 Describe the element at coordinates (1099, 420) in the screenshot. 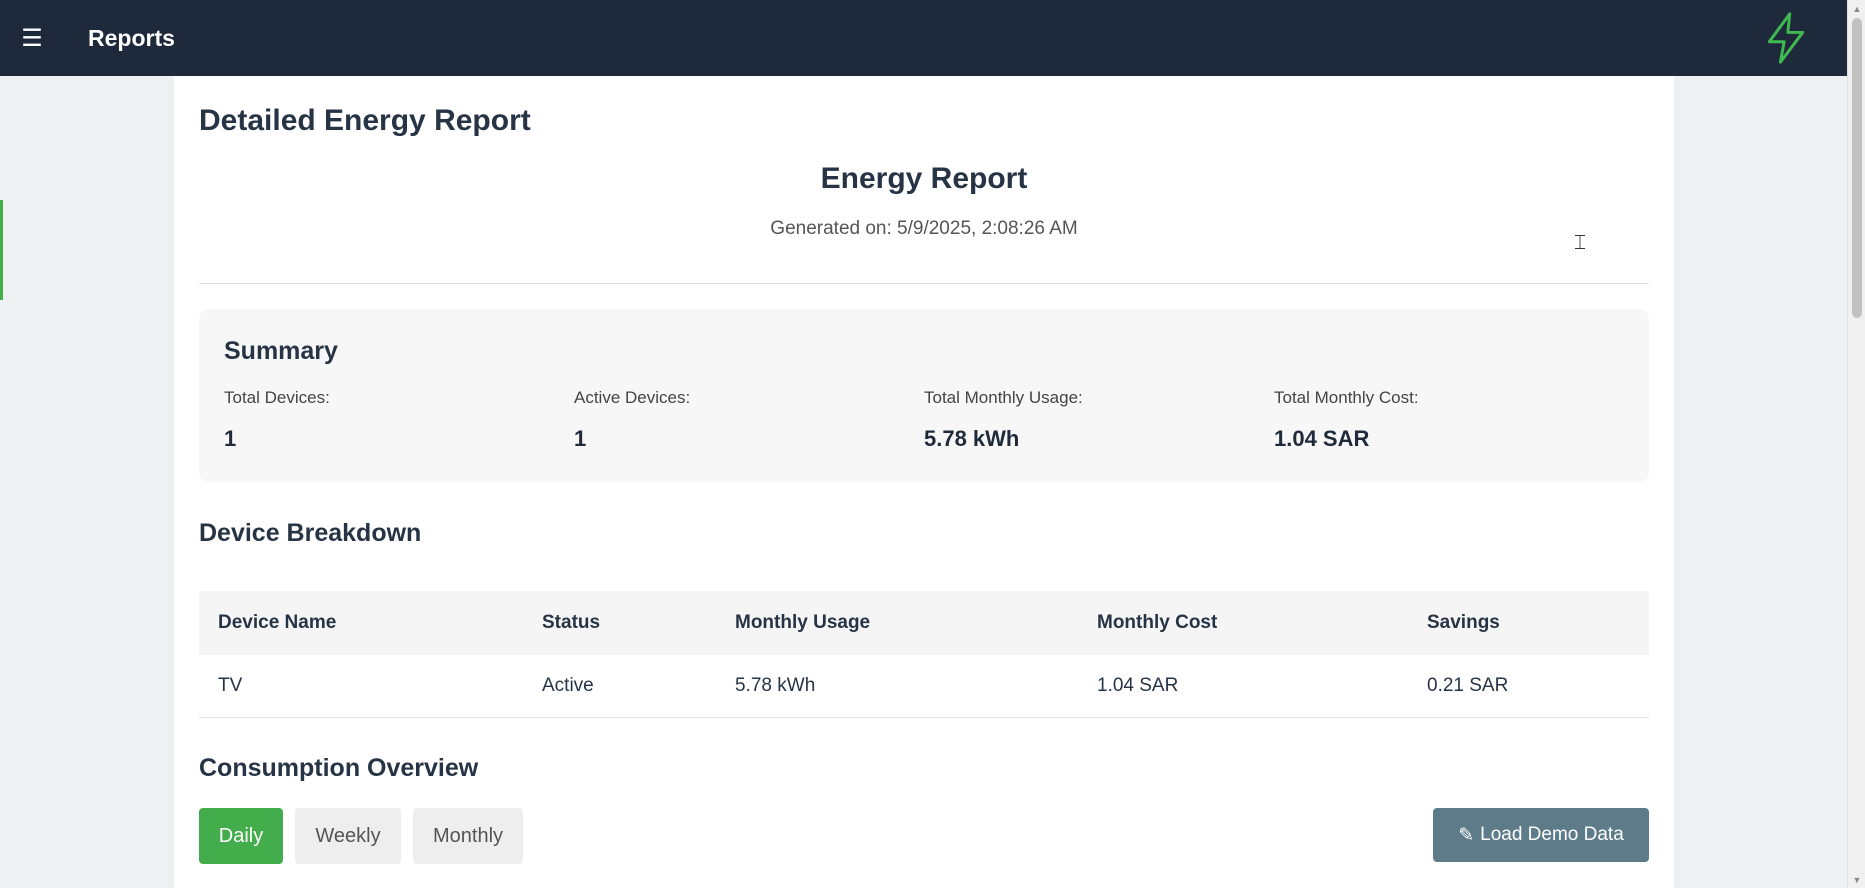

I see `summary-item-monthly-usage: Total Monthly Usage: 5.78 kWh` at that location.